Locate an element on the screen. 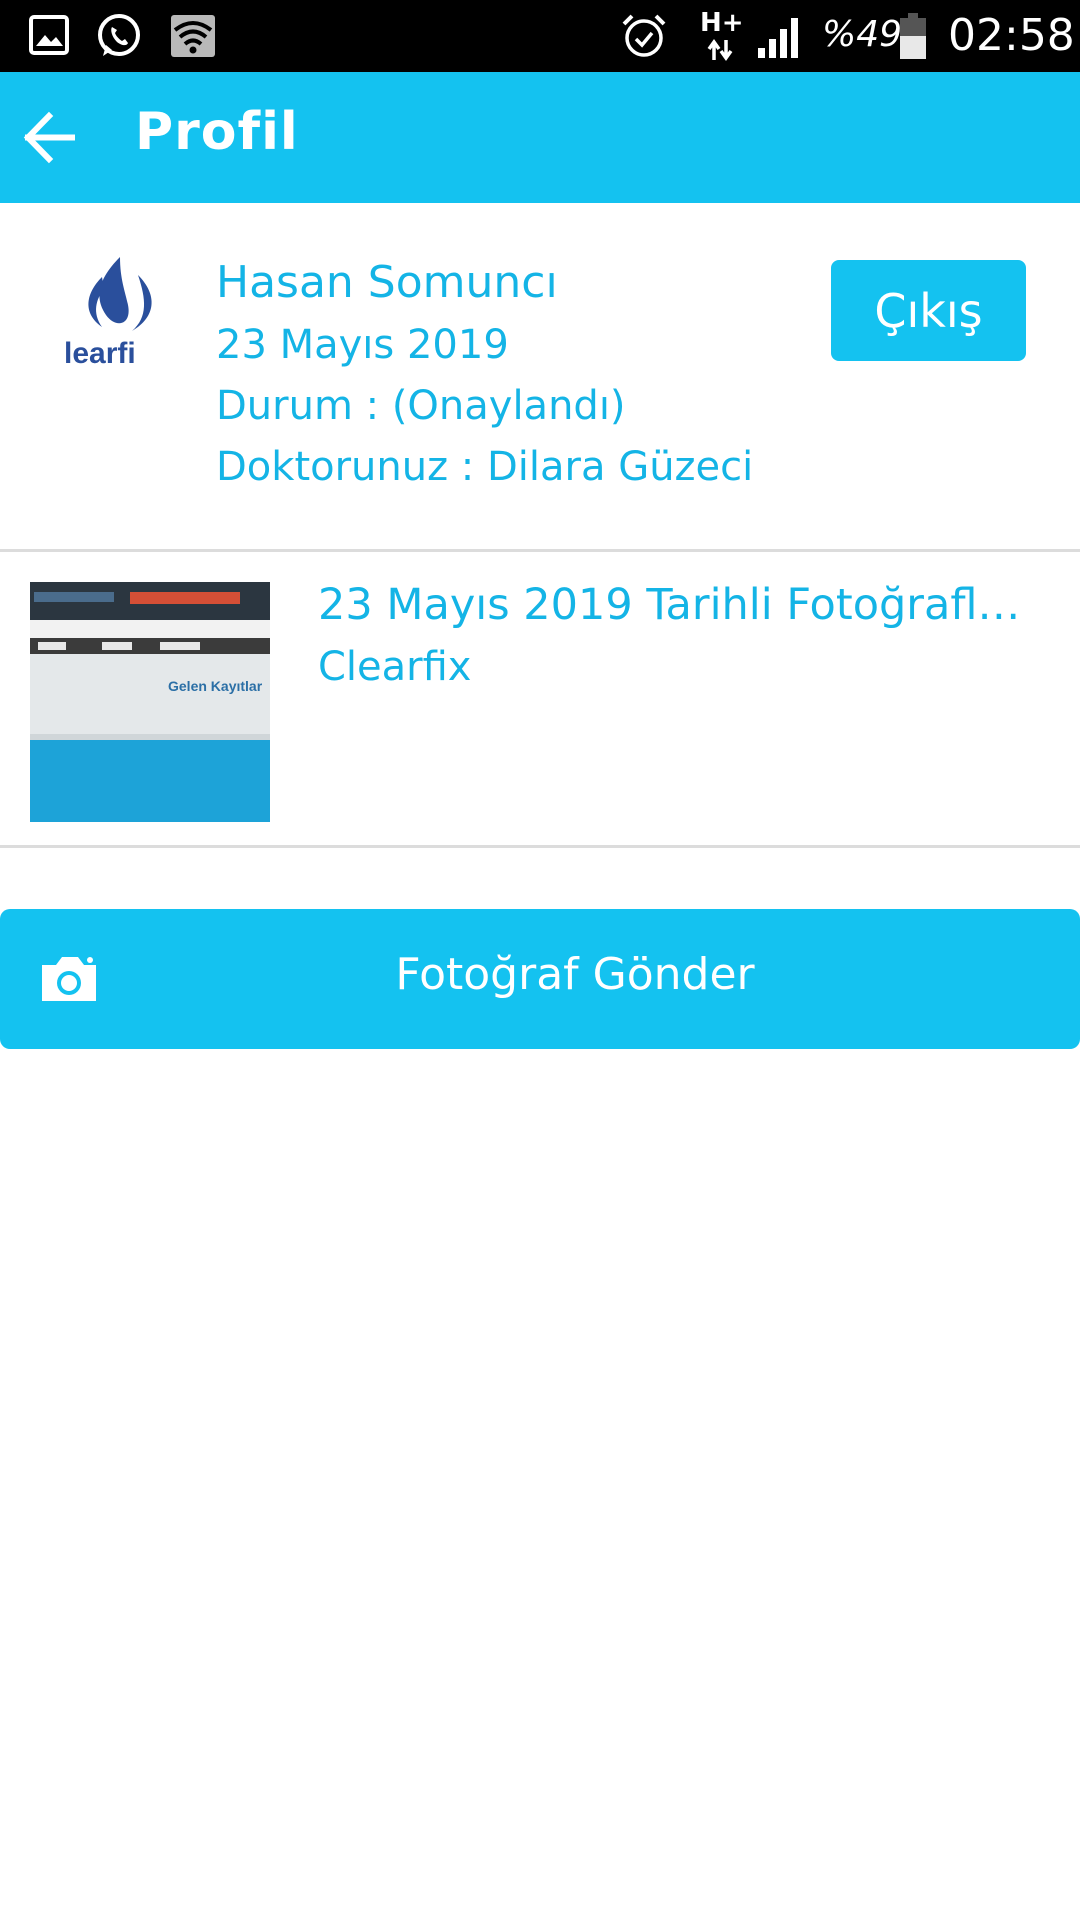 This screenshot has height=1920, width=1080. approval-status: Durum : (Onaylandı) is located at coordinates (421, 406).